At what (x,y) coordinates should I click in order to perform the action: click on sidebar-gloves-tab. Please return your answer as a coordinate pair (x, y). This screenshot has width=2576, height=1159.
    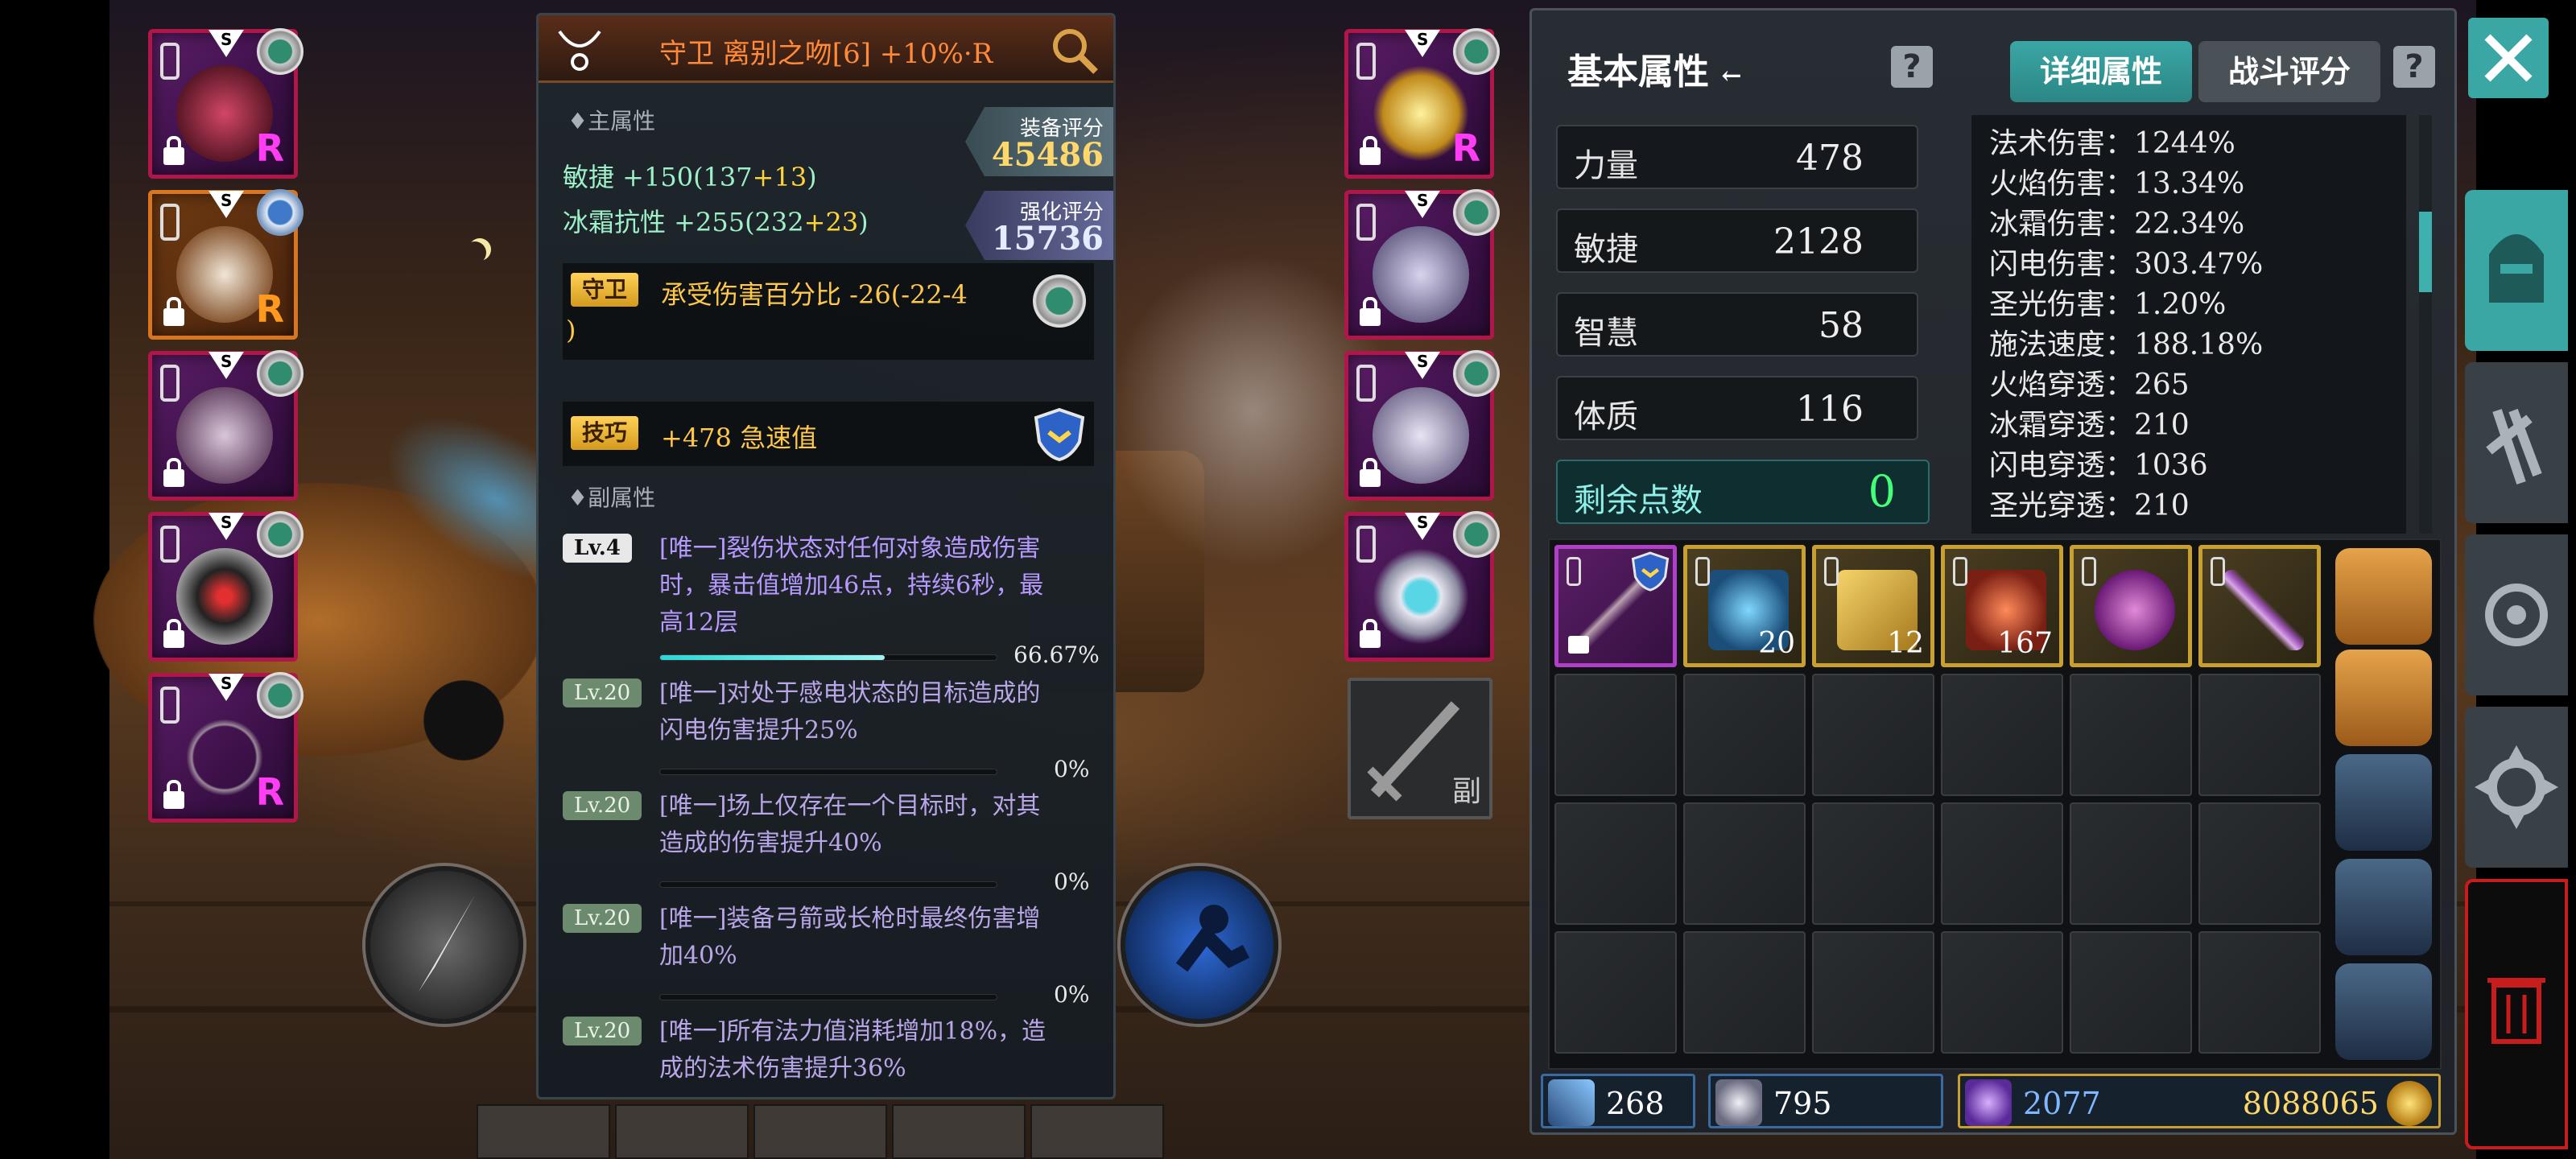
    Looking at the image, I should click on (2516, 442).